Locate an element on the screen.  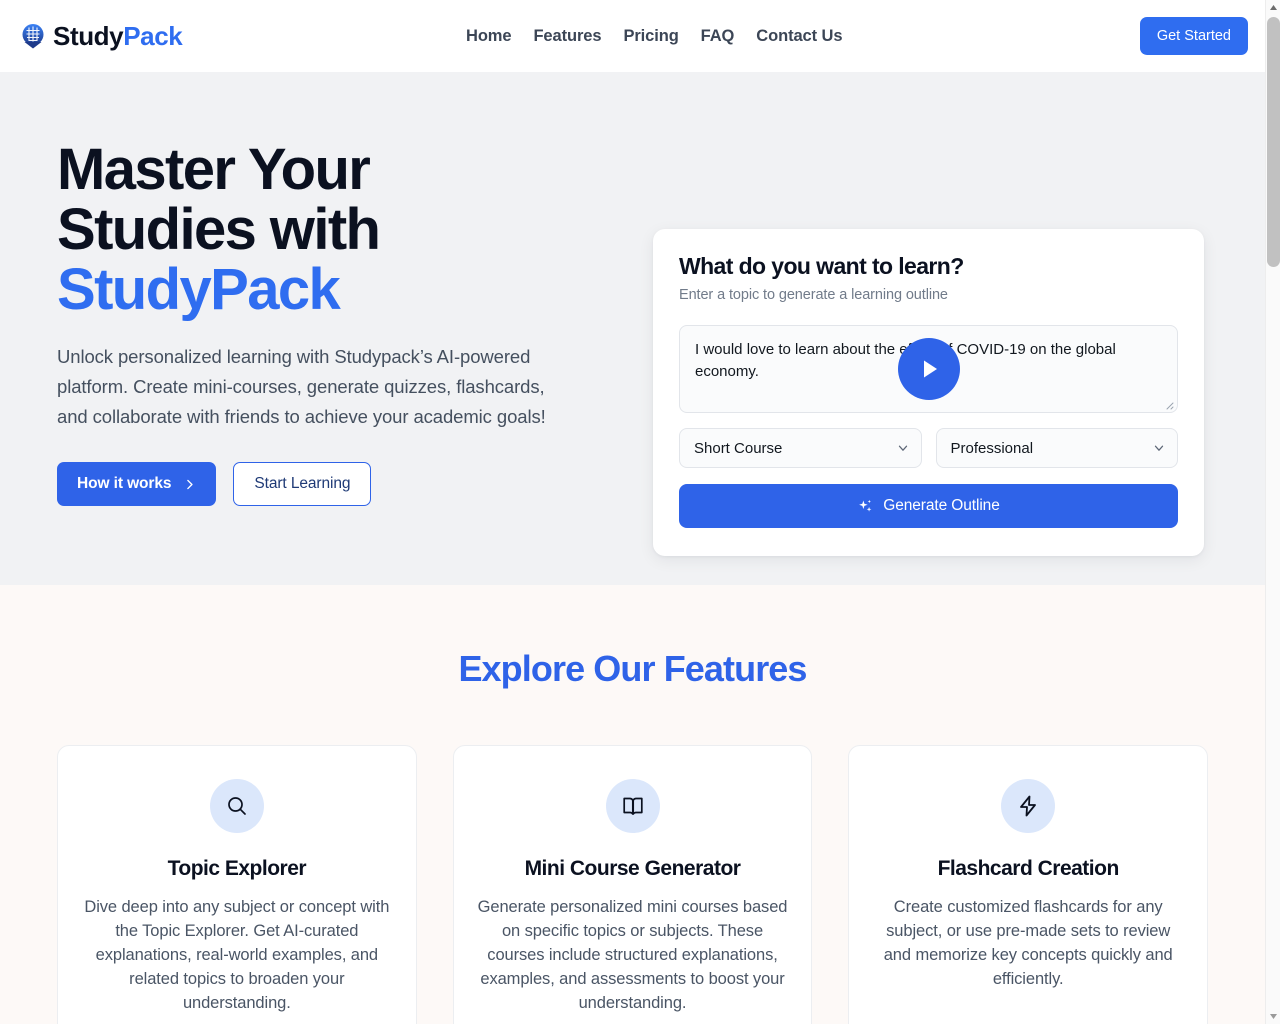
start-learning-button: Start Learning is located at coordinates (302, 484).